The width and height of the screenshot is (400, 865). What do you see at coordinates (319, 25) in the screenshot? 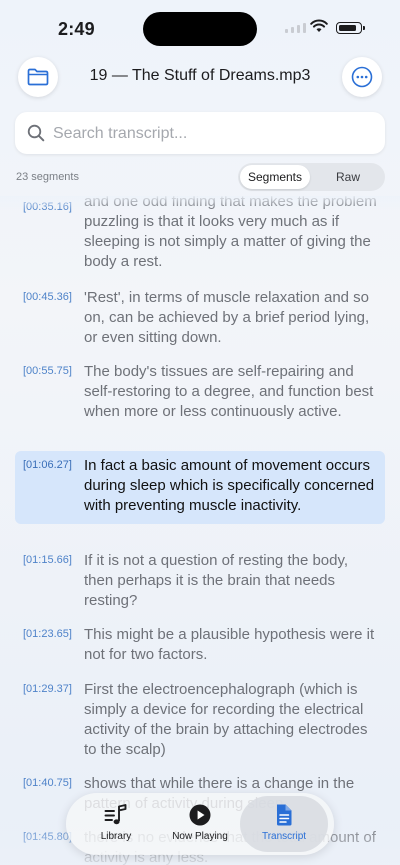
I see `wifi-icon` at bounding box center [319, 25].